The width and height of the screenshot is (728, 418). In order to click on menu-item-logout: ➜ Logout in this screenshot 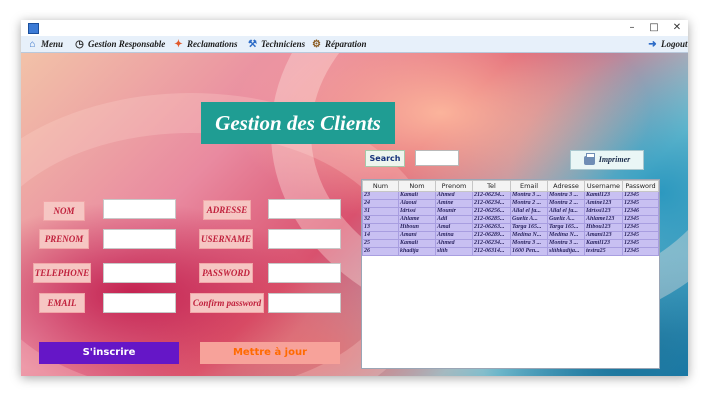, I will do `click(667, 44)`.